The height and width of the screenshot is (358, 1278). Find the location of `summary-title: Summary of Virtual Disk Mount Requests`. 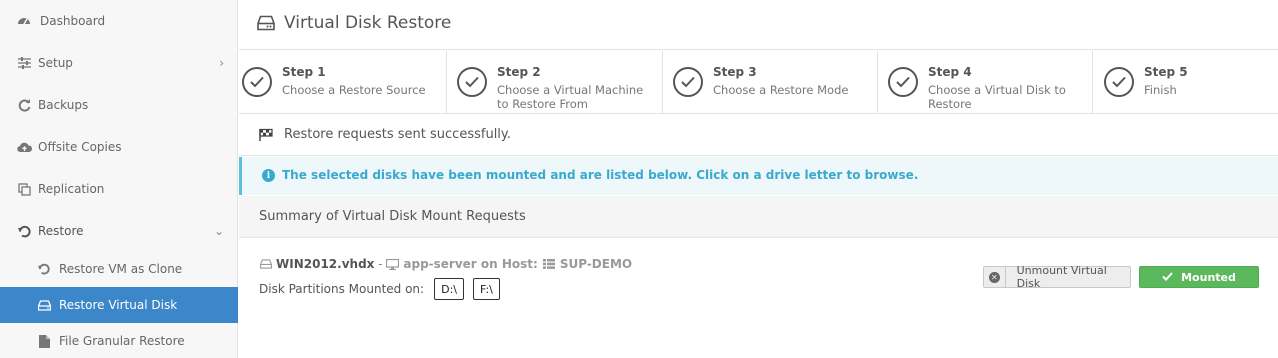

summary-title: Summary of Virtual Disk Mount Requests is located at coordinates (392, 216).